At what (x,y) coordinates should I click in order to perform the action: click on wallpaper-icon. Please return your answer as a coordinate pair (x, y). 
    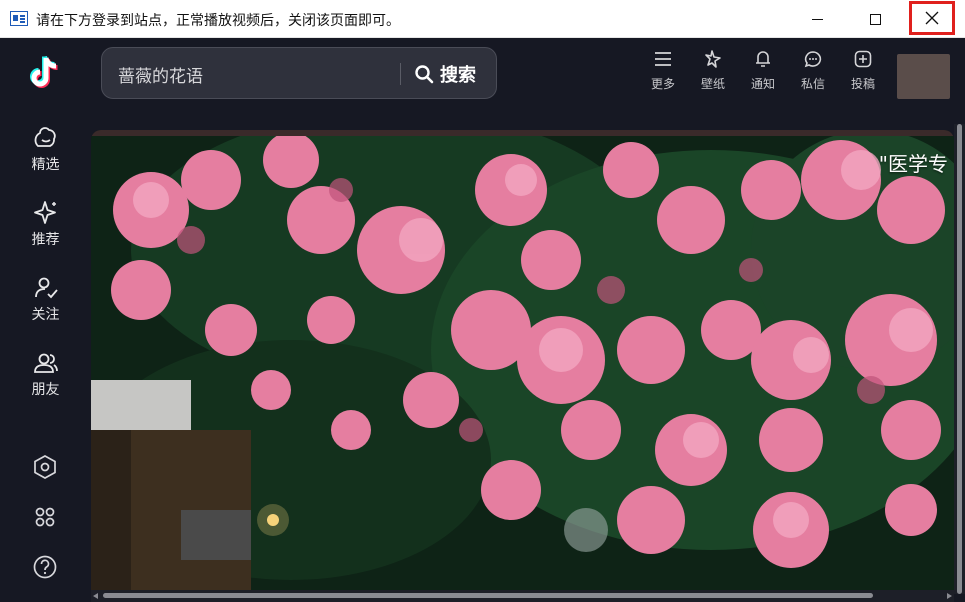
    Looking at the image, I should click on (713, 59).